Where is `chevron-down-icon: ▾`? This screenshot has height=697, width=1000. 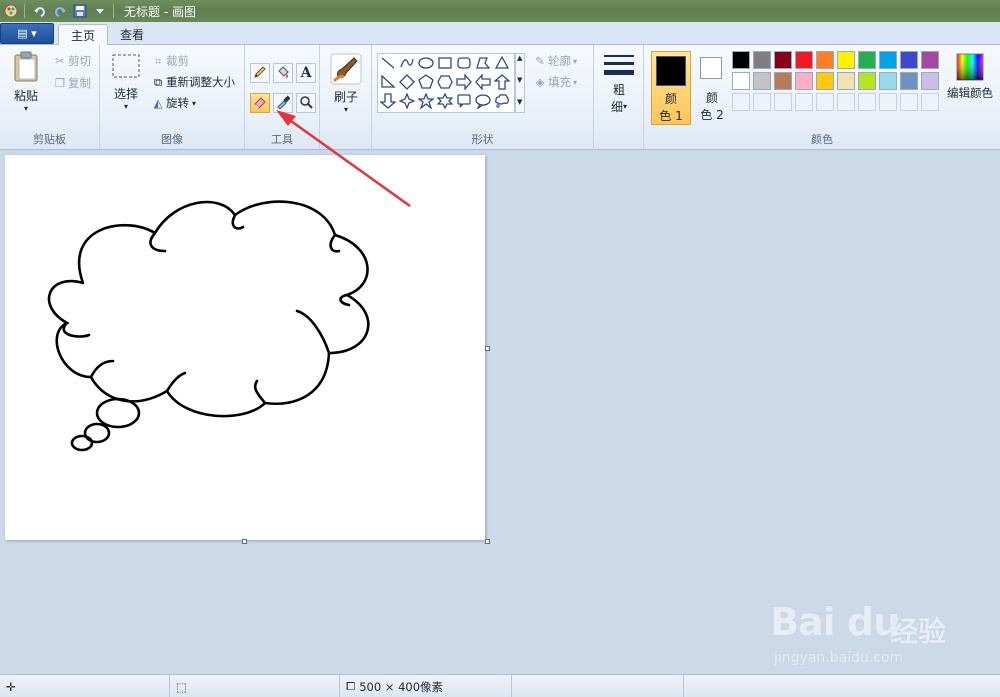
chevron-down-icon: ▾ is located at coordinates (345, 109).